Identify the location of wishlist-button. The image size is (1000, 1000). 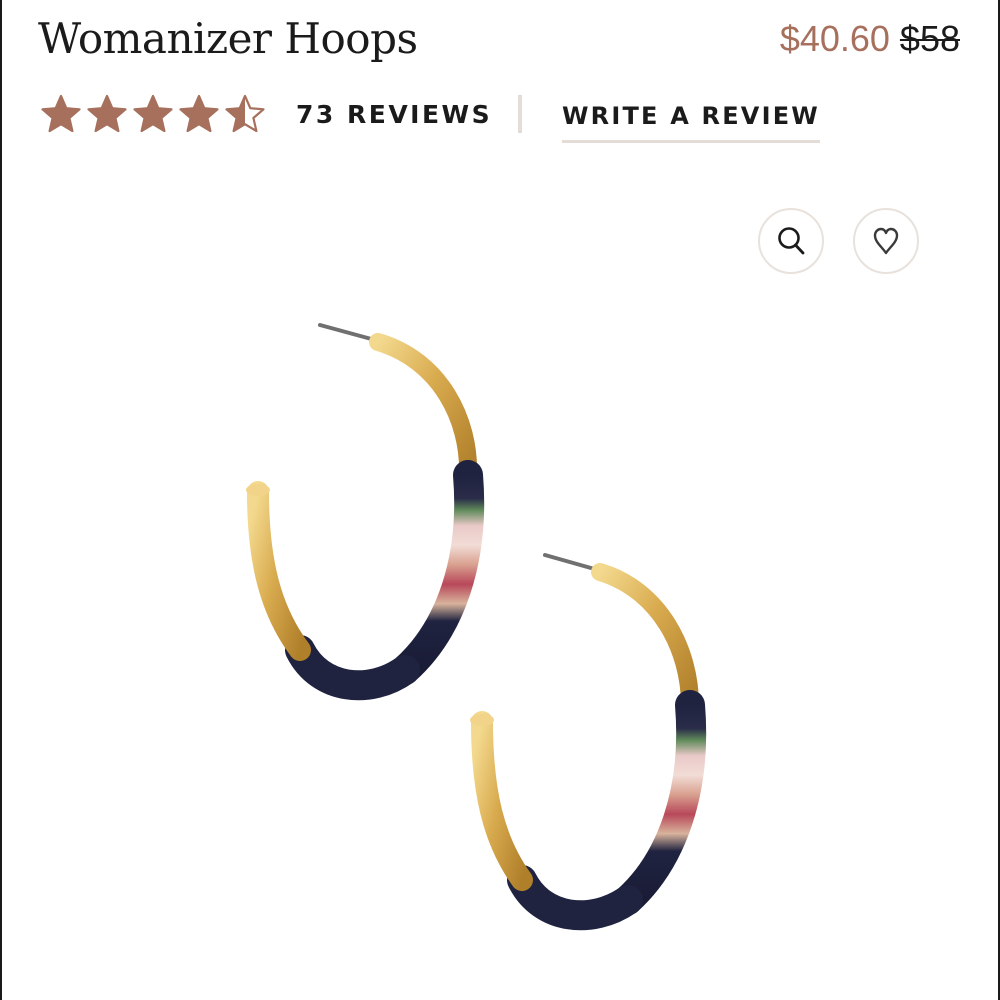
(886, 241).